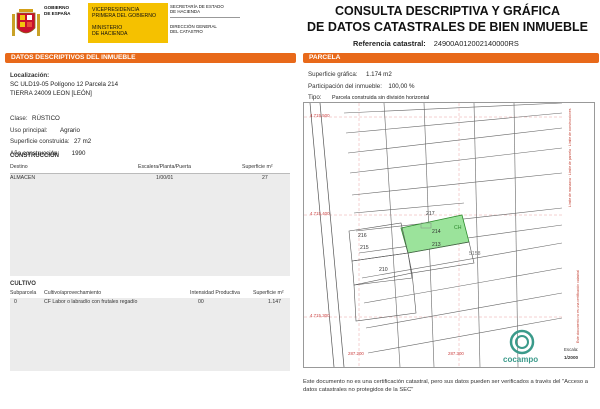 The height and width of the screenshot is (409, 600). What do you see at coordinates (320, 115) in the screenshot?
I see `coord-label: 4.715.500` at bounding box center [320, 115].